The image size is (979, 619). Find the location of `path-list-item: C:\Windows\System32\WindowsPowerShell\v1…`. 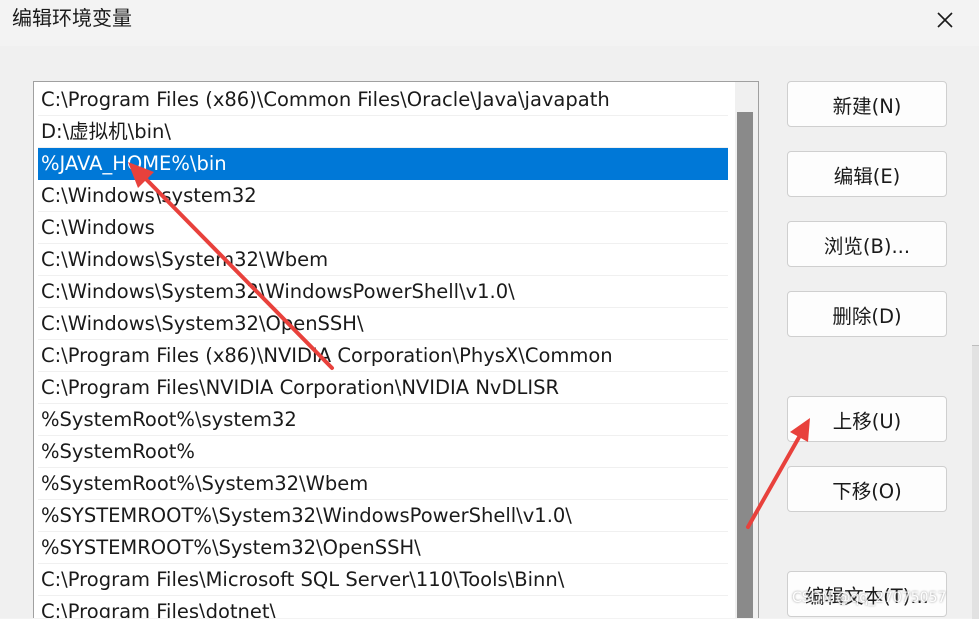

path-list-item: C:\Windows\System32\WindowsPowerShell\v1… is located at coordinates (383, 292).